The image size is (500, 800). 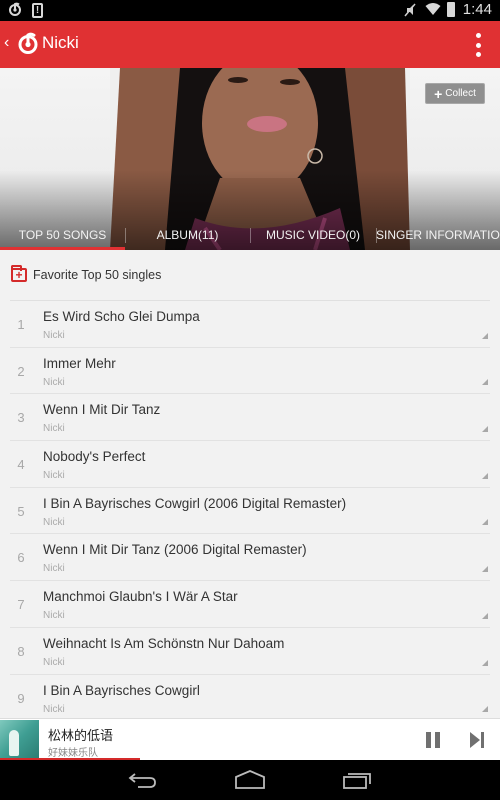 What do you see at coordinates (450, 9) in the screenshot?
I see `battery-icon` at bounding box center [450, 9].